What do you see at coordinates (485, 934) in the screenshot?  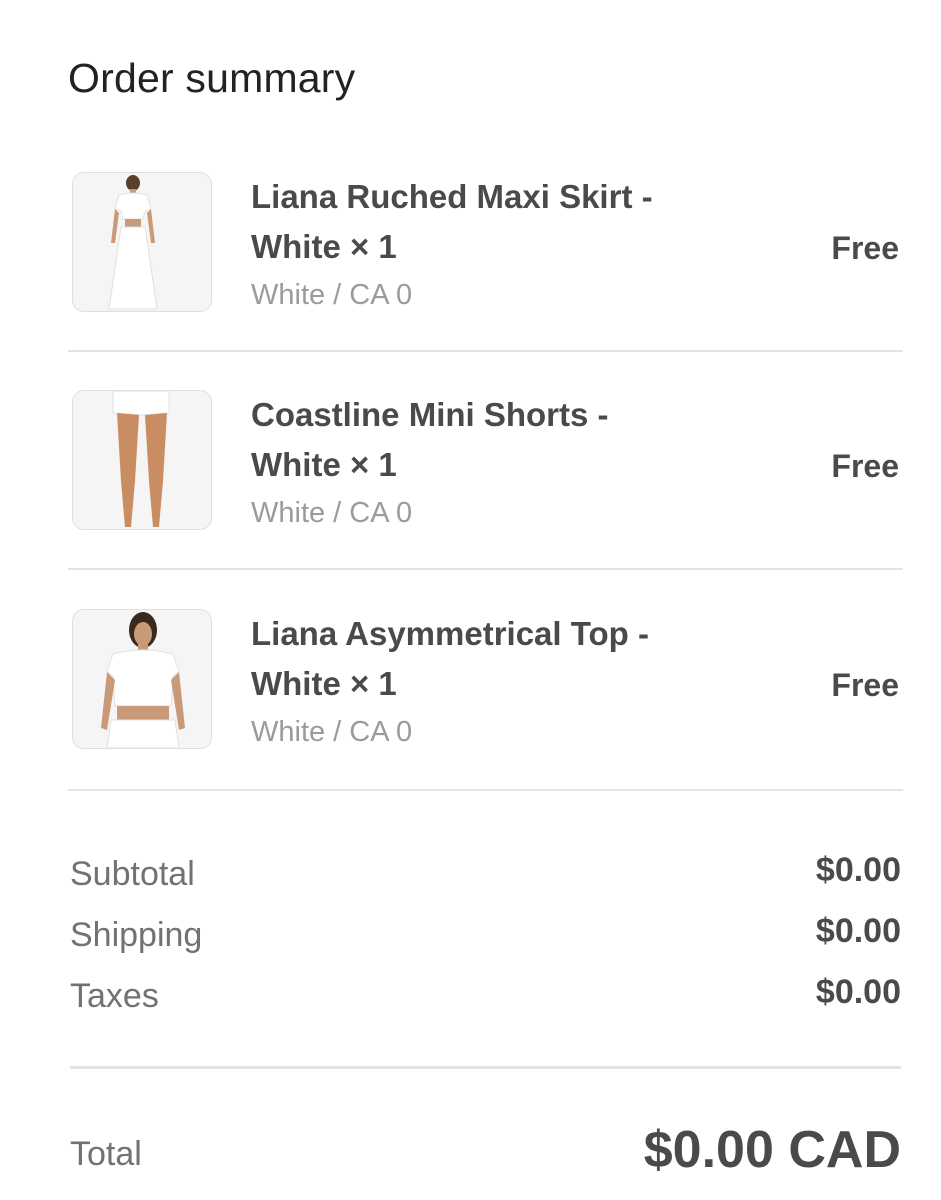 I see `shipping-row: Shipping $0.00` at bounding box center [485, 934].